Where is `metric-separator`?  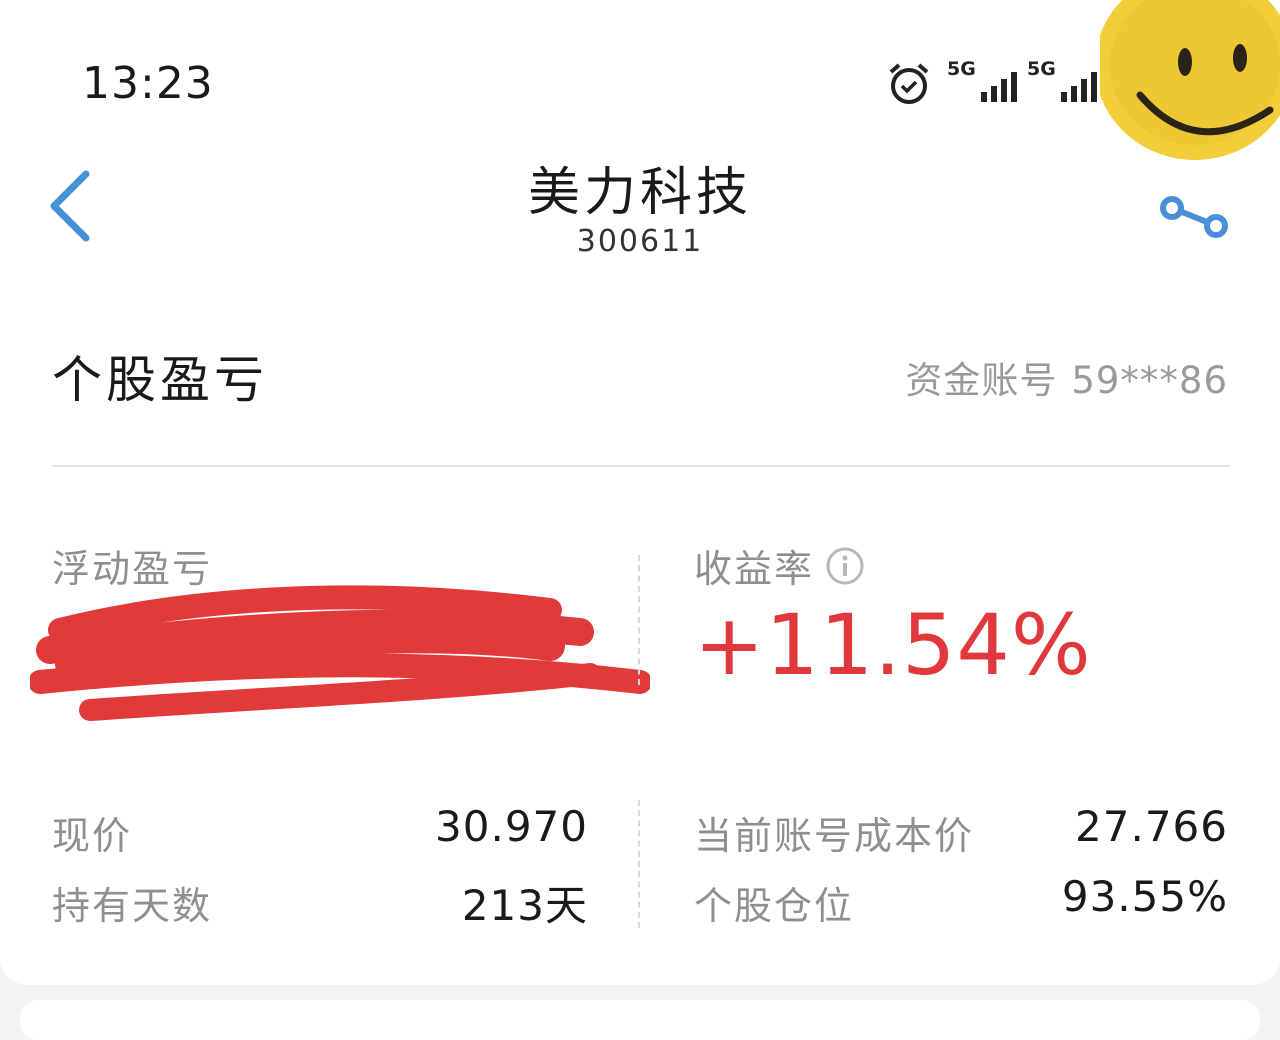
metric-separator is located at coordinates (639, 620).